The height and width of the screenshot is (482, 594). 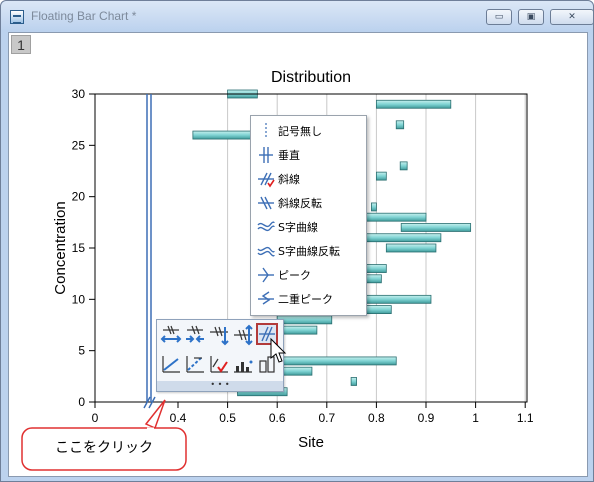 I want to click on menu-item-label: ピーク, so click(x=294, y=275).